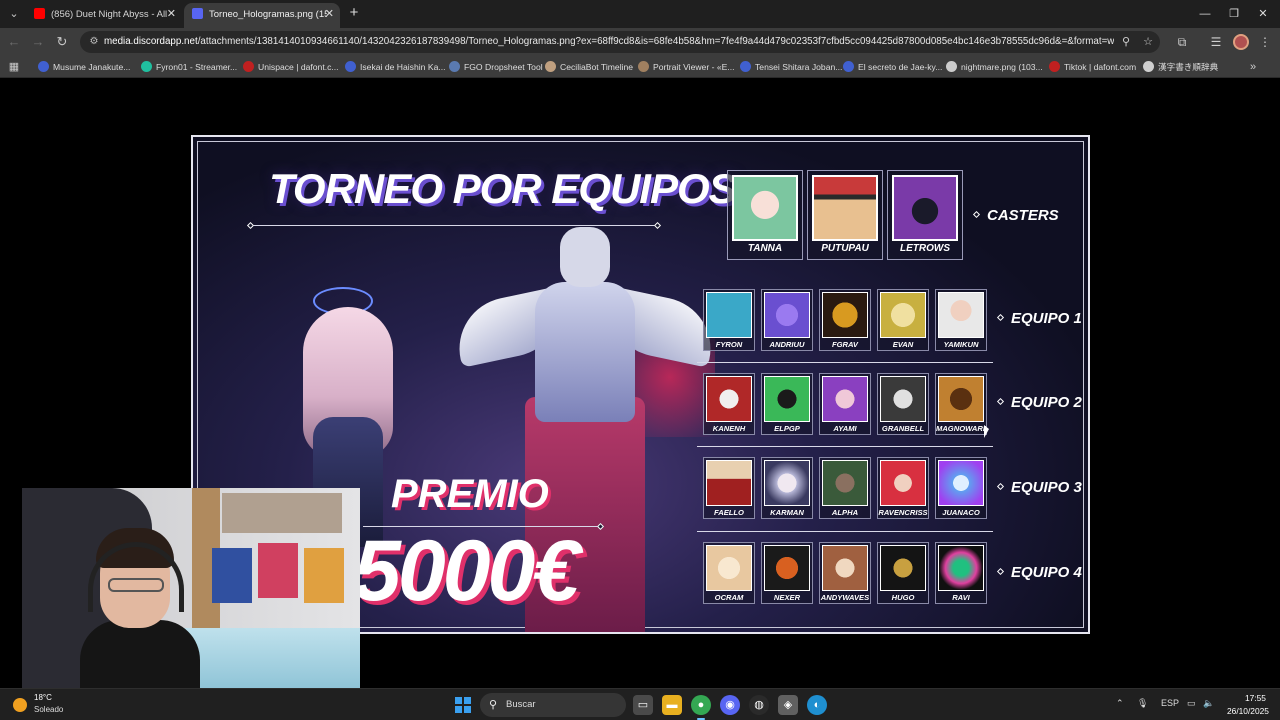 The width and height of the screenshot is (1280, 720). Describe the element at coordinates (14, 67) in the screenshot. I see `apps-grid-icon: ▦` at that location.